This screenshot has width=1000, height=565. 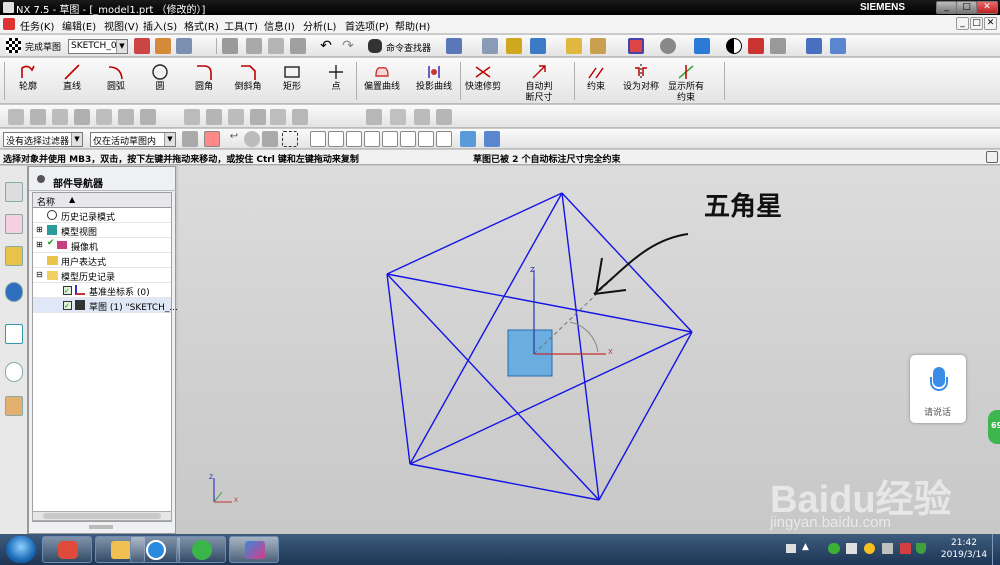 I want to click on selection-scope-dropdown: 仅在活动草图内 ▼, so click(x=133, y=139).